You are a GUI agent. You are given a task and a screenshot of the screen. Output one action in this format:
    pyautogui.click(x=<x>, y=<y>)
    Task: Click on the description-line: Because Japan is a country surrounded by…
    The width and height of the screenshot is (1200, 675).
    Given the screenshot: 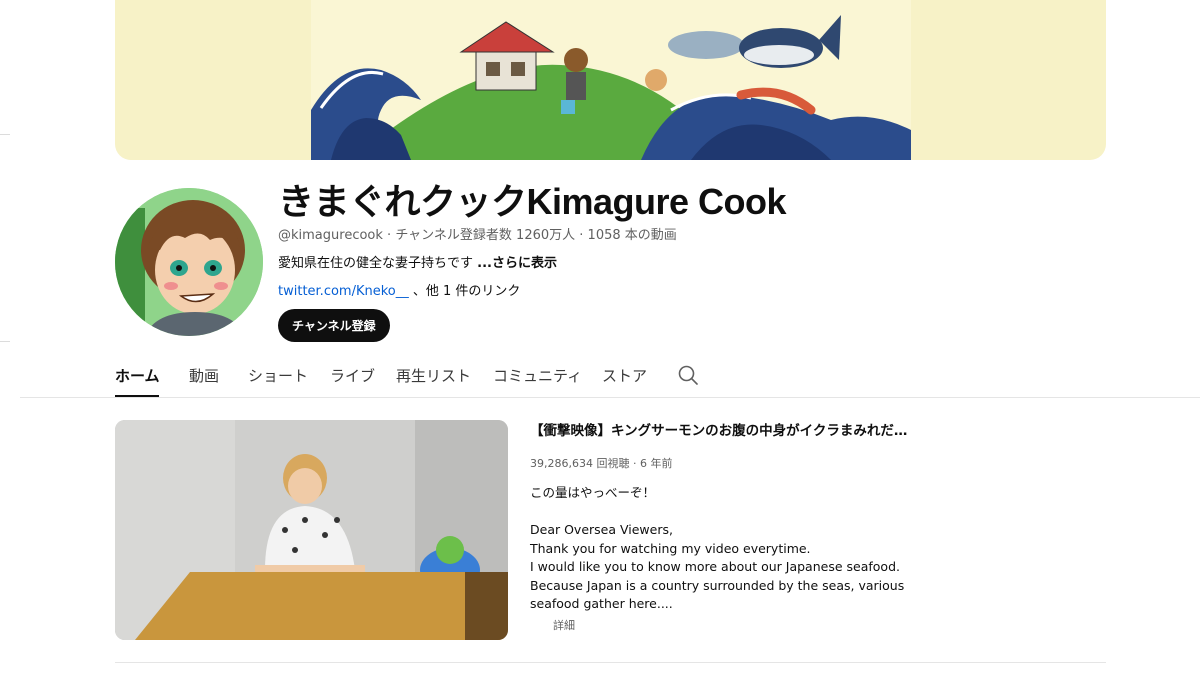 What is the action you would take?
    pyautogui.click(x=717, y=585)
    